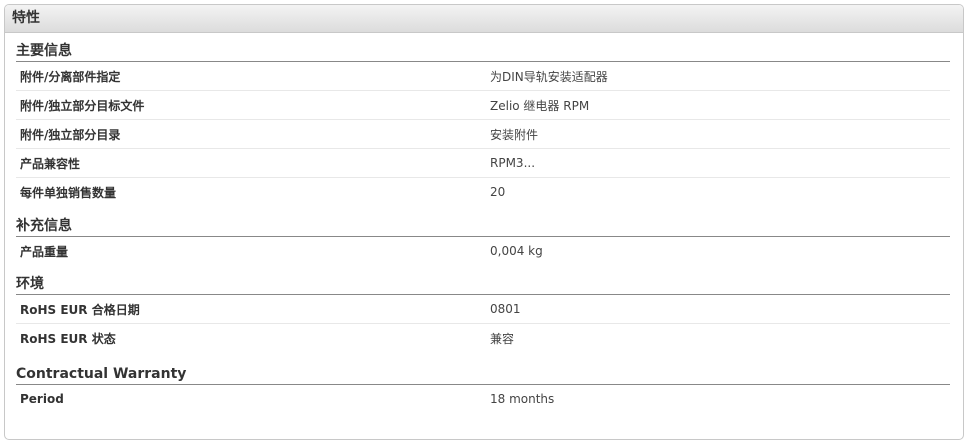 This screenshot has width=971, height=446. Describe the element at coordinates (540, 105) in the screenshot. I see `row-value: Zelio 继电器 RPM` at that location.